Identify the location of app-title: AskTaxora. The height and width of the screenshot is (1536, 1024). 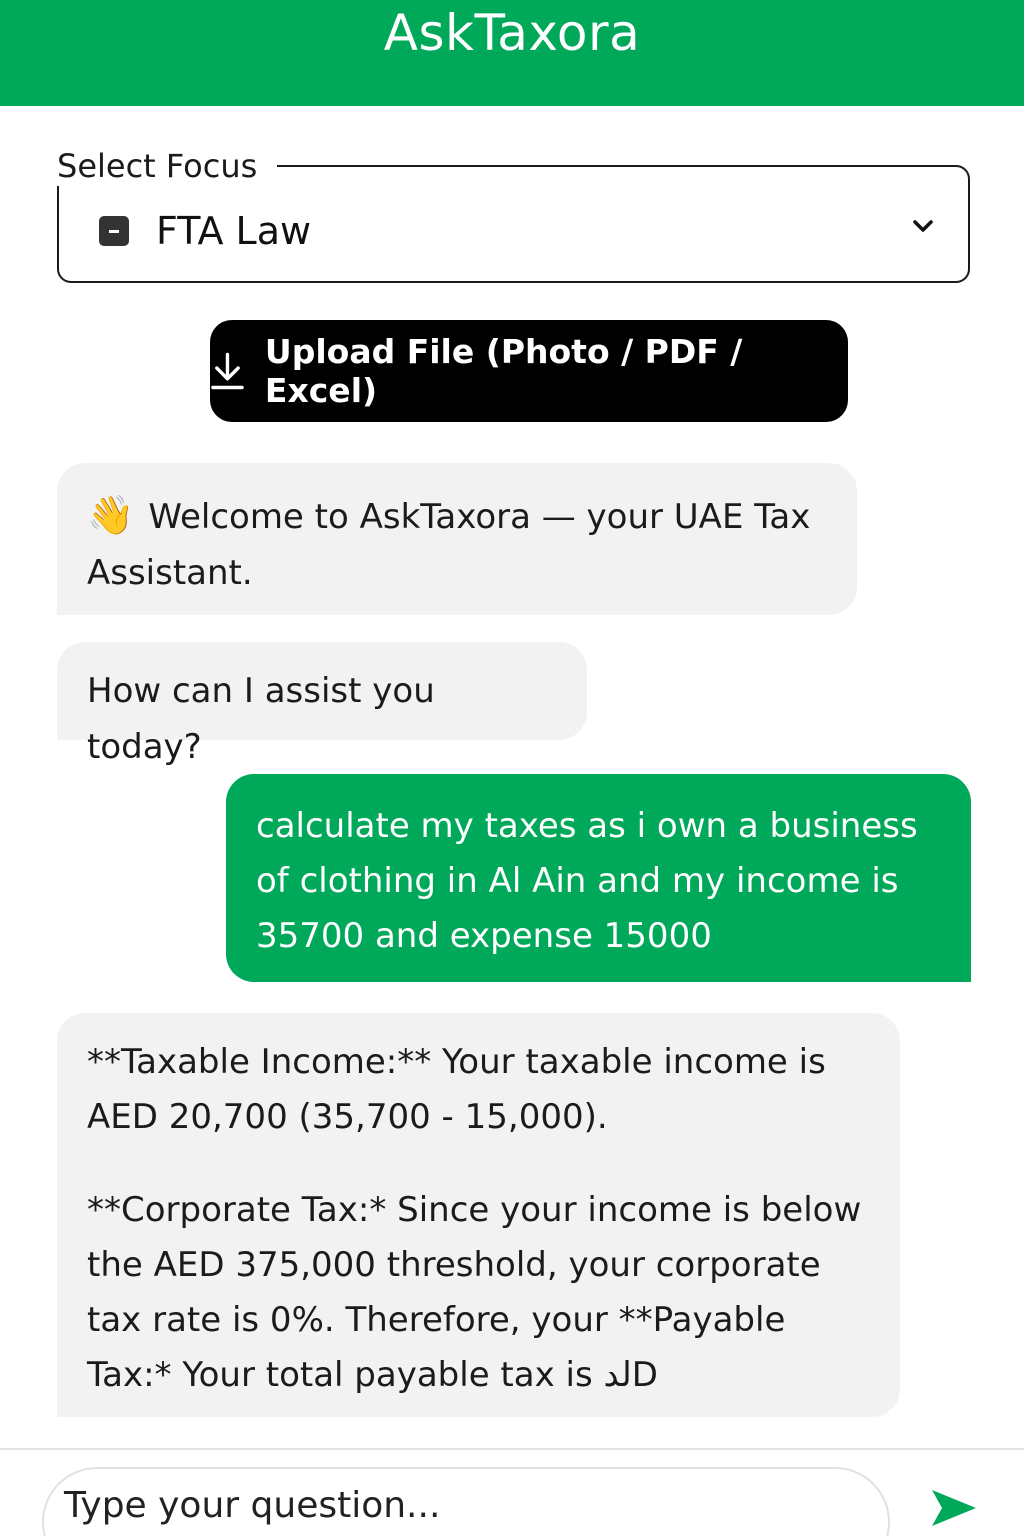
(512, 33).